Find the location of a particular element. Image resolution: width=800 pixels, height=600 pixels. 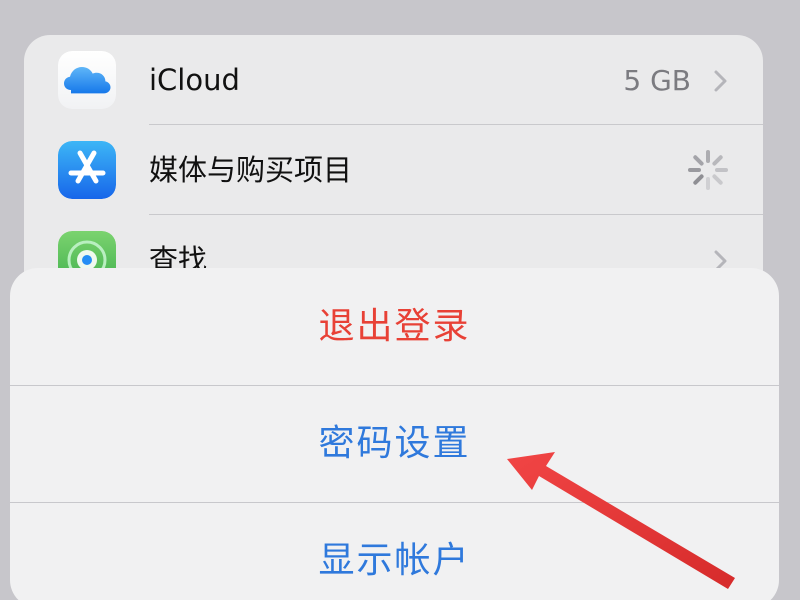

icloud-icon is located at coordinates (87, 80).